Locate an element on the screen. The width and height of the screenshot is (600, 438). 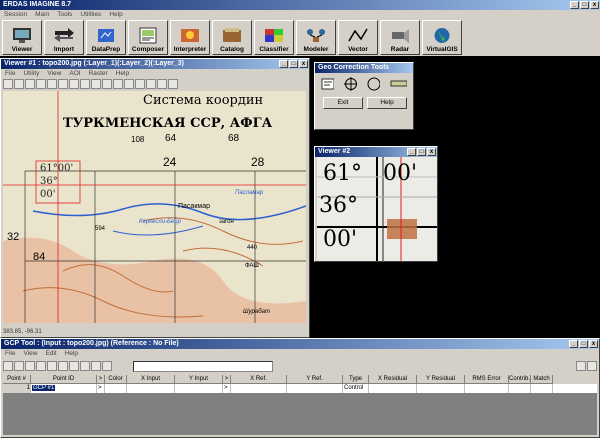
zoom-in-icon is located at coordinates (140, 84).